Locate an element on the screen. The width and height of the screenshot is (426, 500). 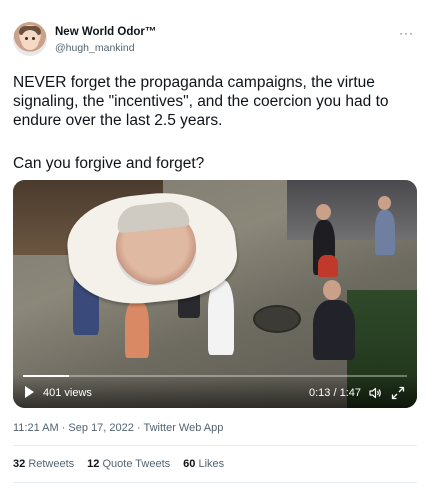
retweets-count: 32 is located at coordinates (19, 464).